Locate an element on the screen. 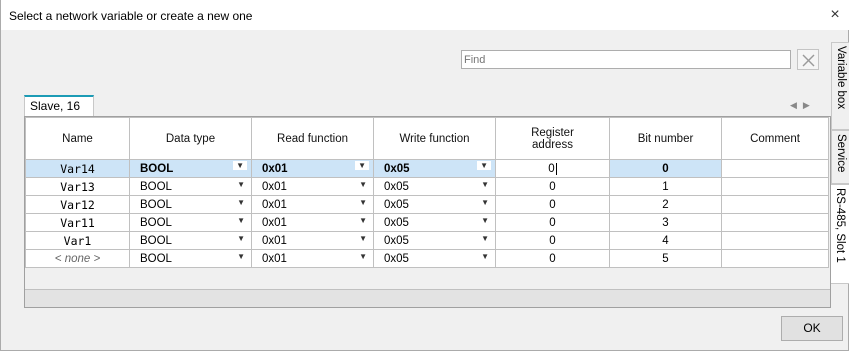  table-row: Var11 BOOL ▼ 0x01 ▼ 0x05 ▼ 0 3 is located at coordinates (427, 222).